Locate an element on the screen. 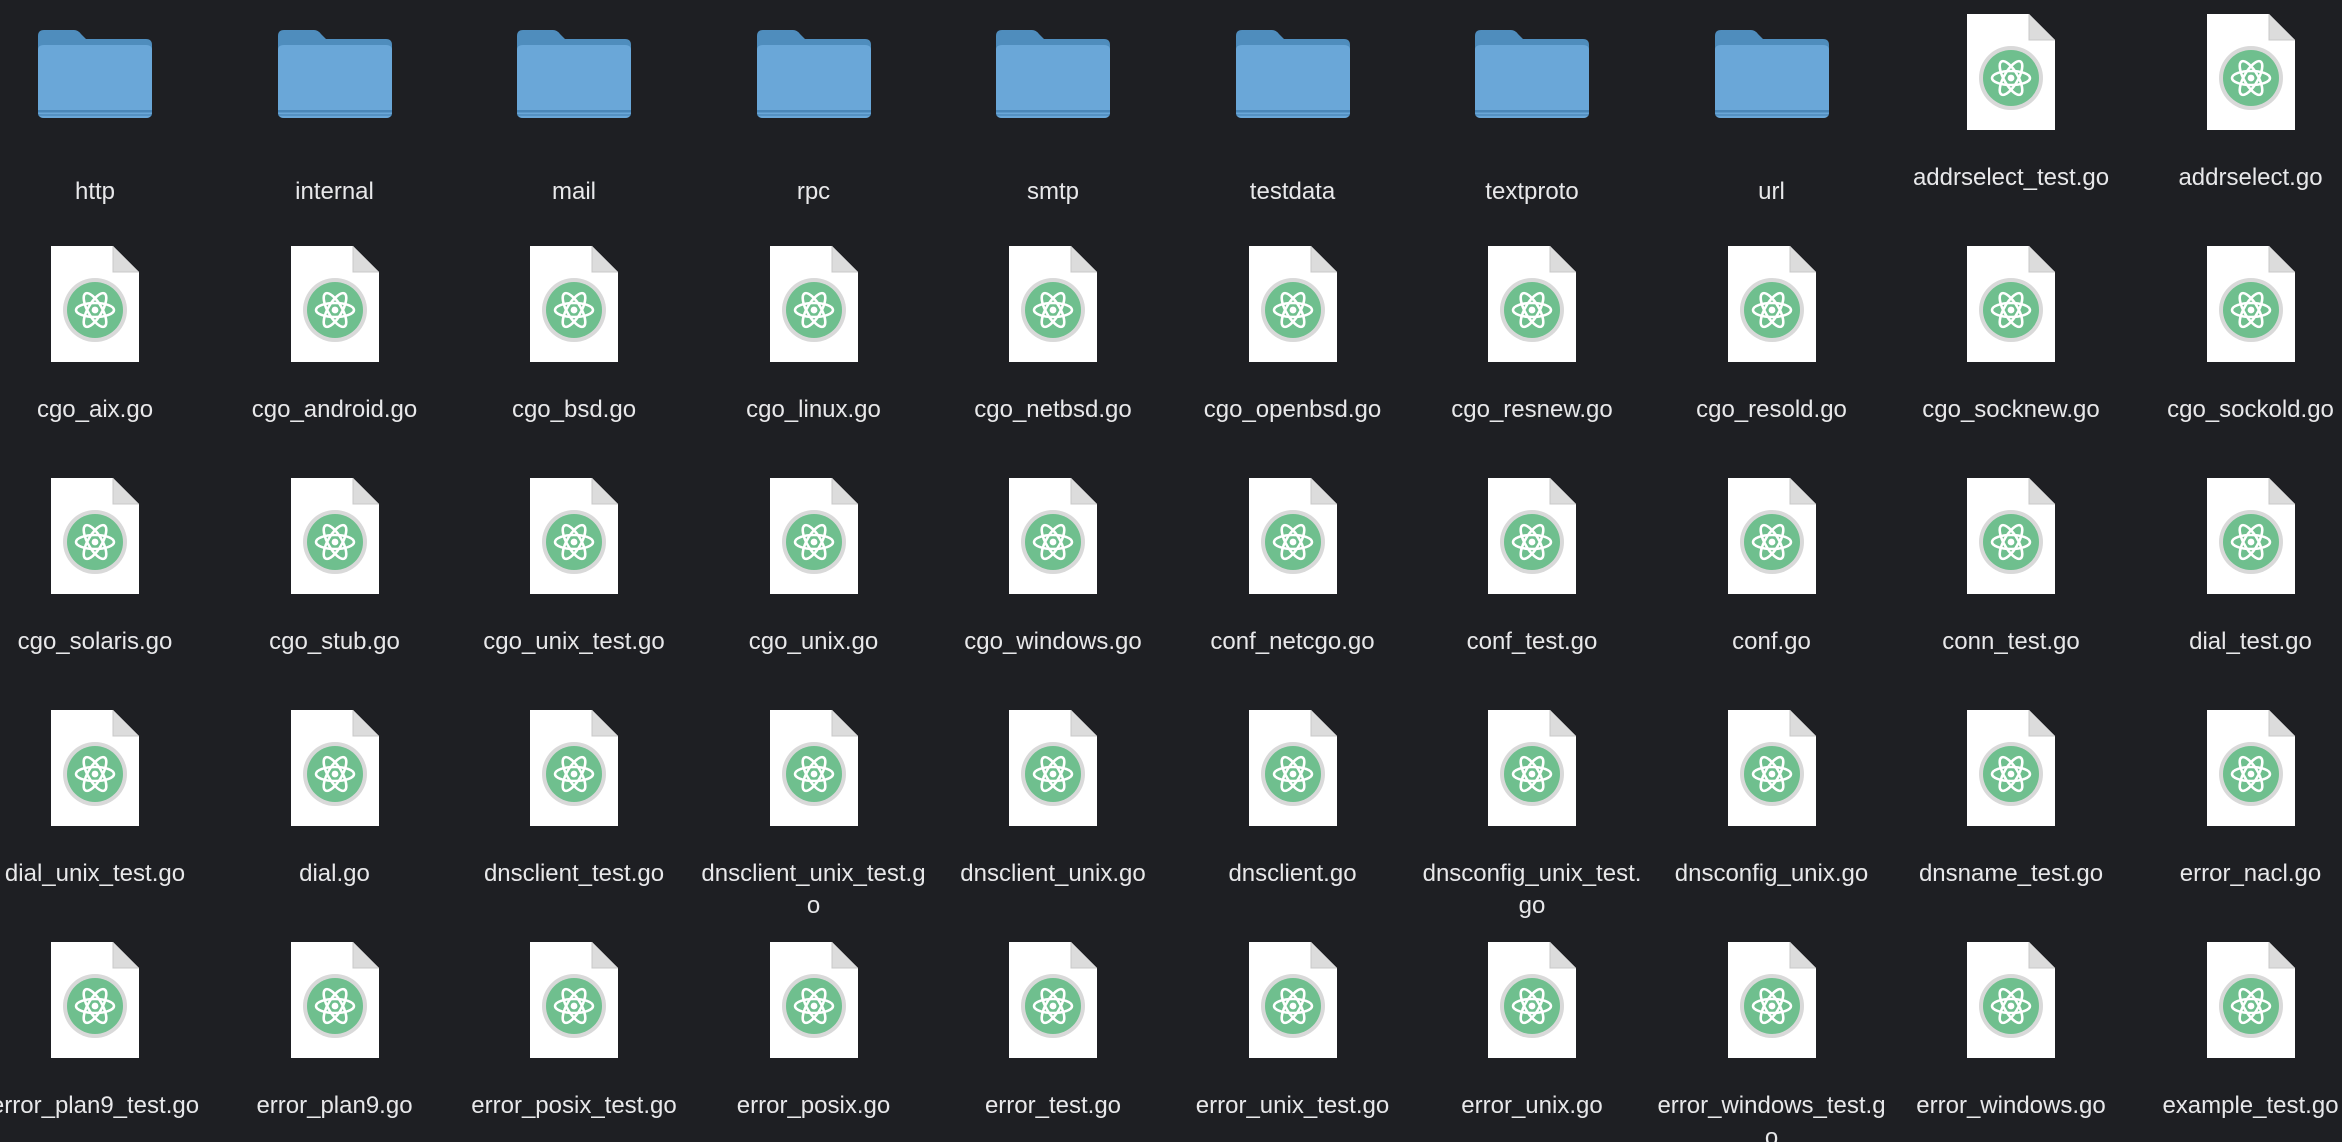 The image size is (2342, 1142). file-name: conn_test.go is located at coordinates (2011, 641).